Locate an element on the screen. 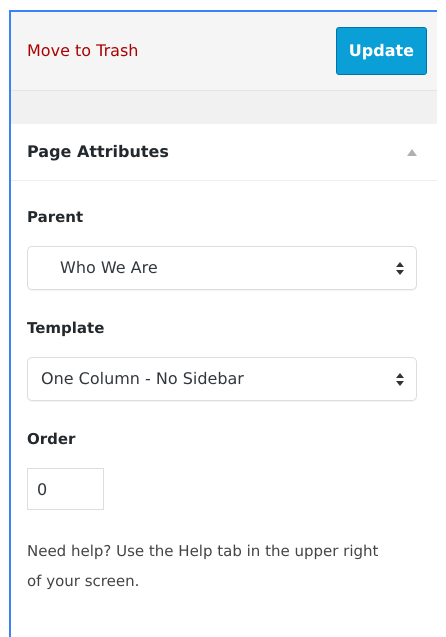  order-field: 0 is located at coordinates (65, 489).